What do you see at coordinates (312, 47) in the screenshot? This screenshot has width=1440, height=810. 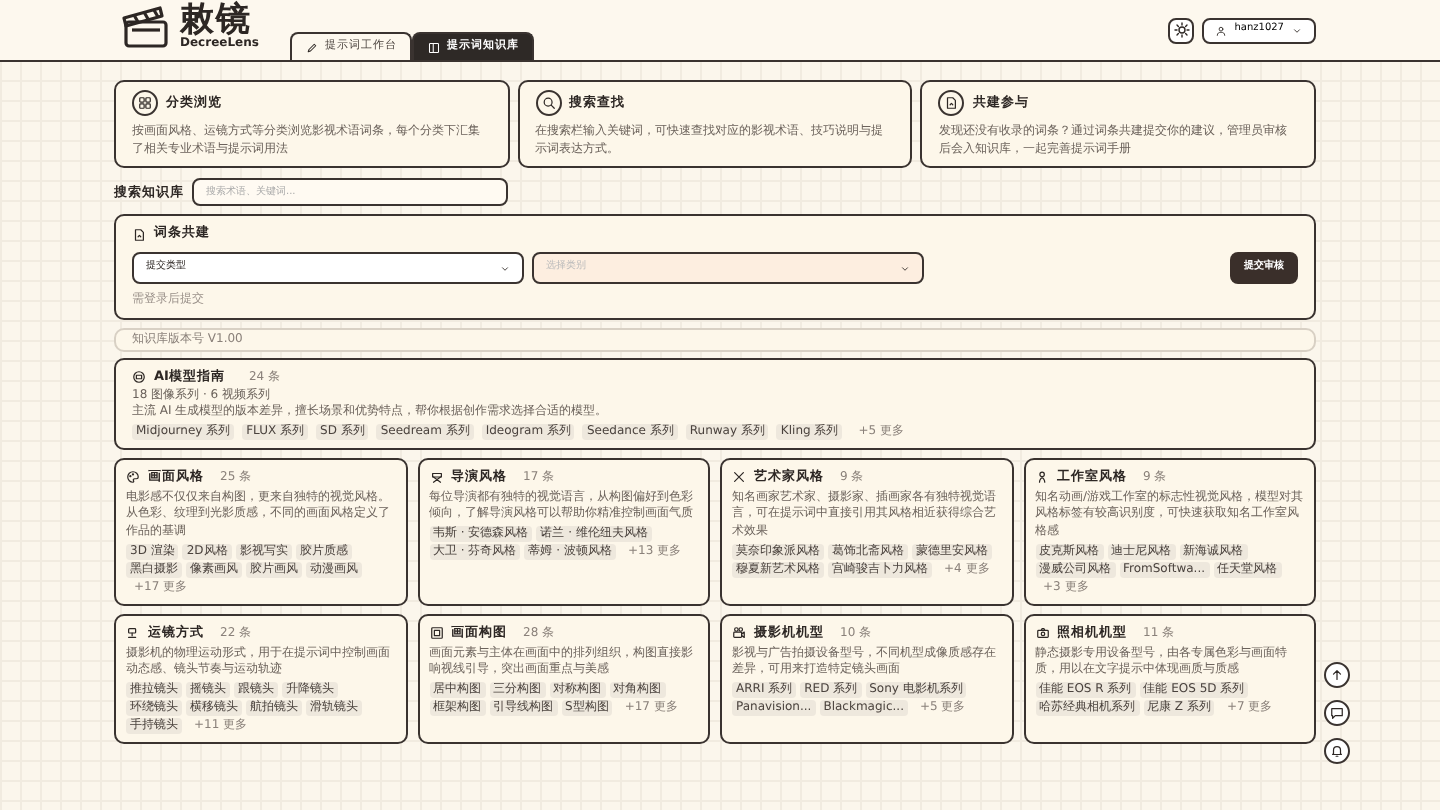 I see `pencil-icon` at bounding box center [312, 47].